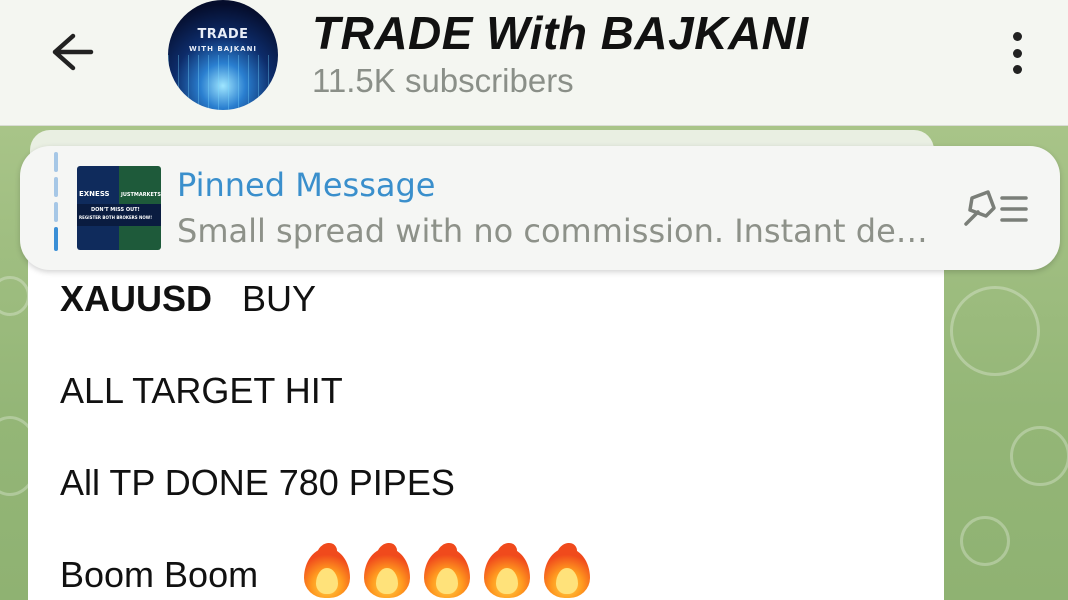 The image size is (1068, 600). I want to click on message-line-pips: All TP DONE 780 PIPES, so click(257, 482).